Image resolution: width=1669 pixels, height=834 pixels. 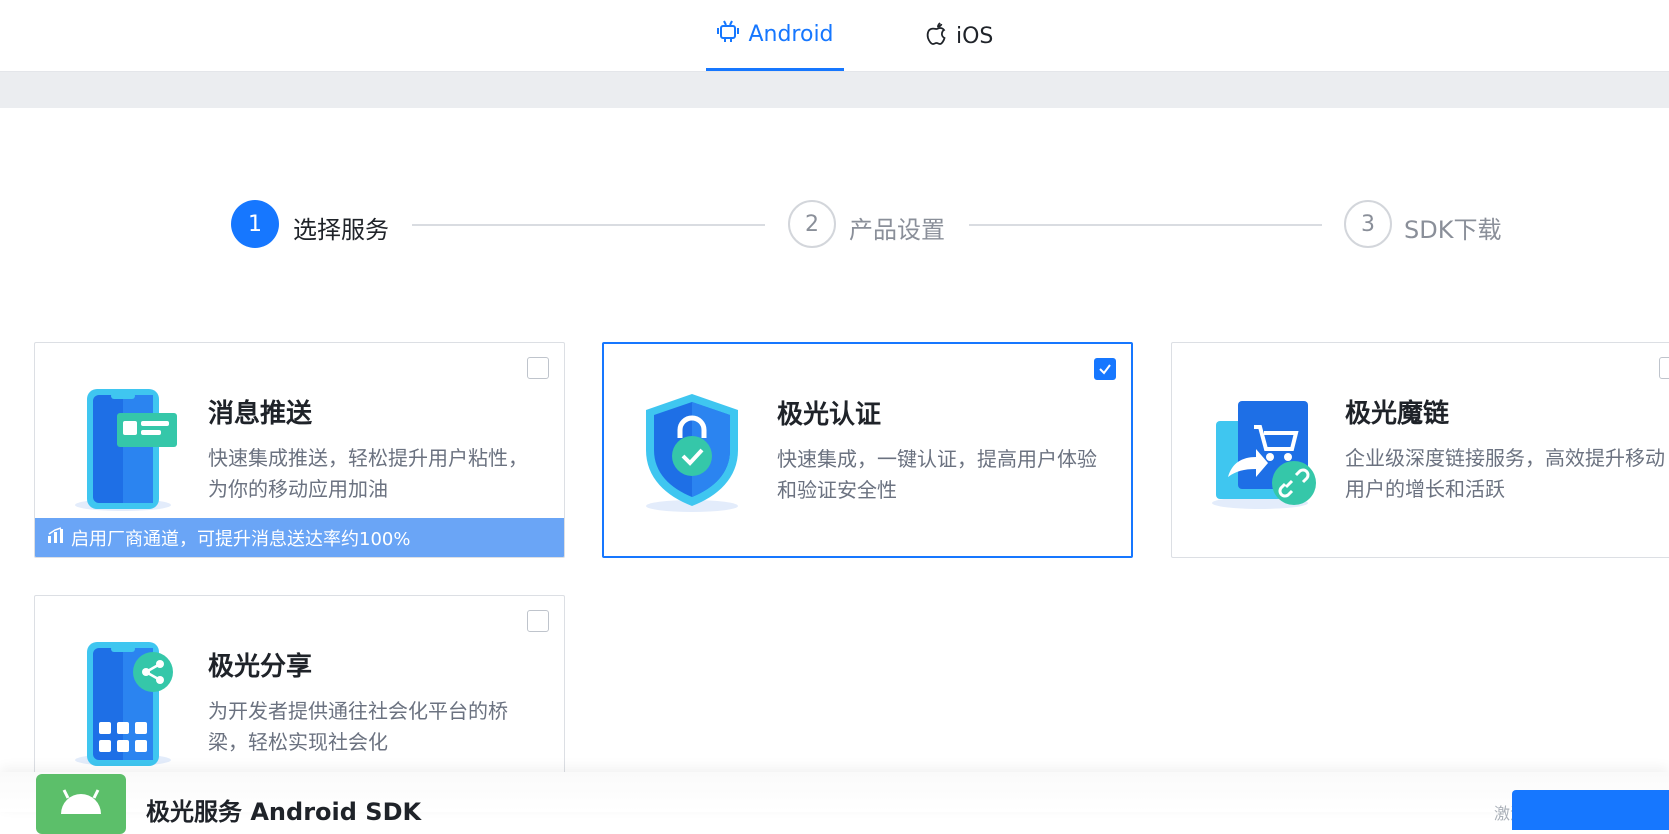 What do you see at coordinates (936, 36) in the screenshot?
I see `apple-icon` at bounding box center [936, 36].